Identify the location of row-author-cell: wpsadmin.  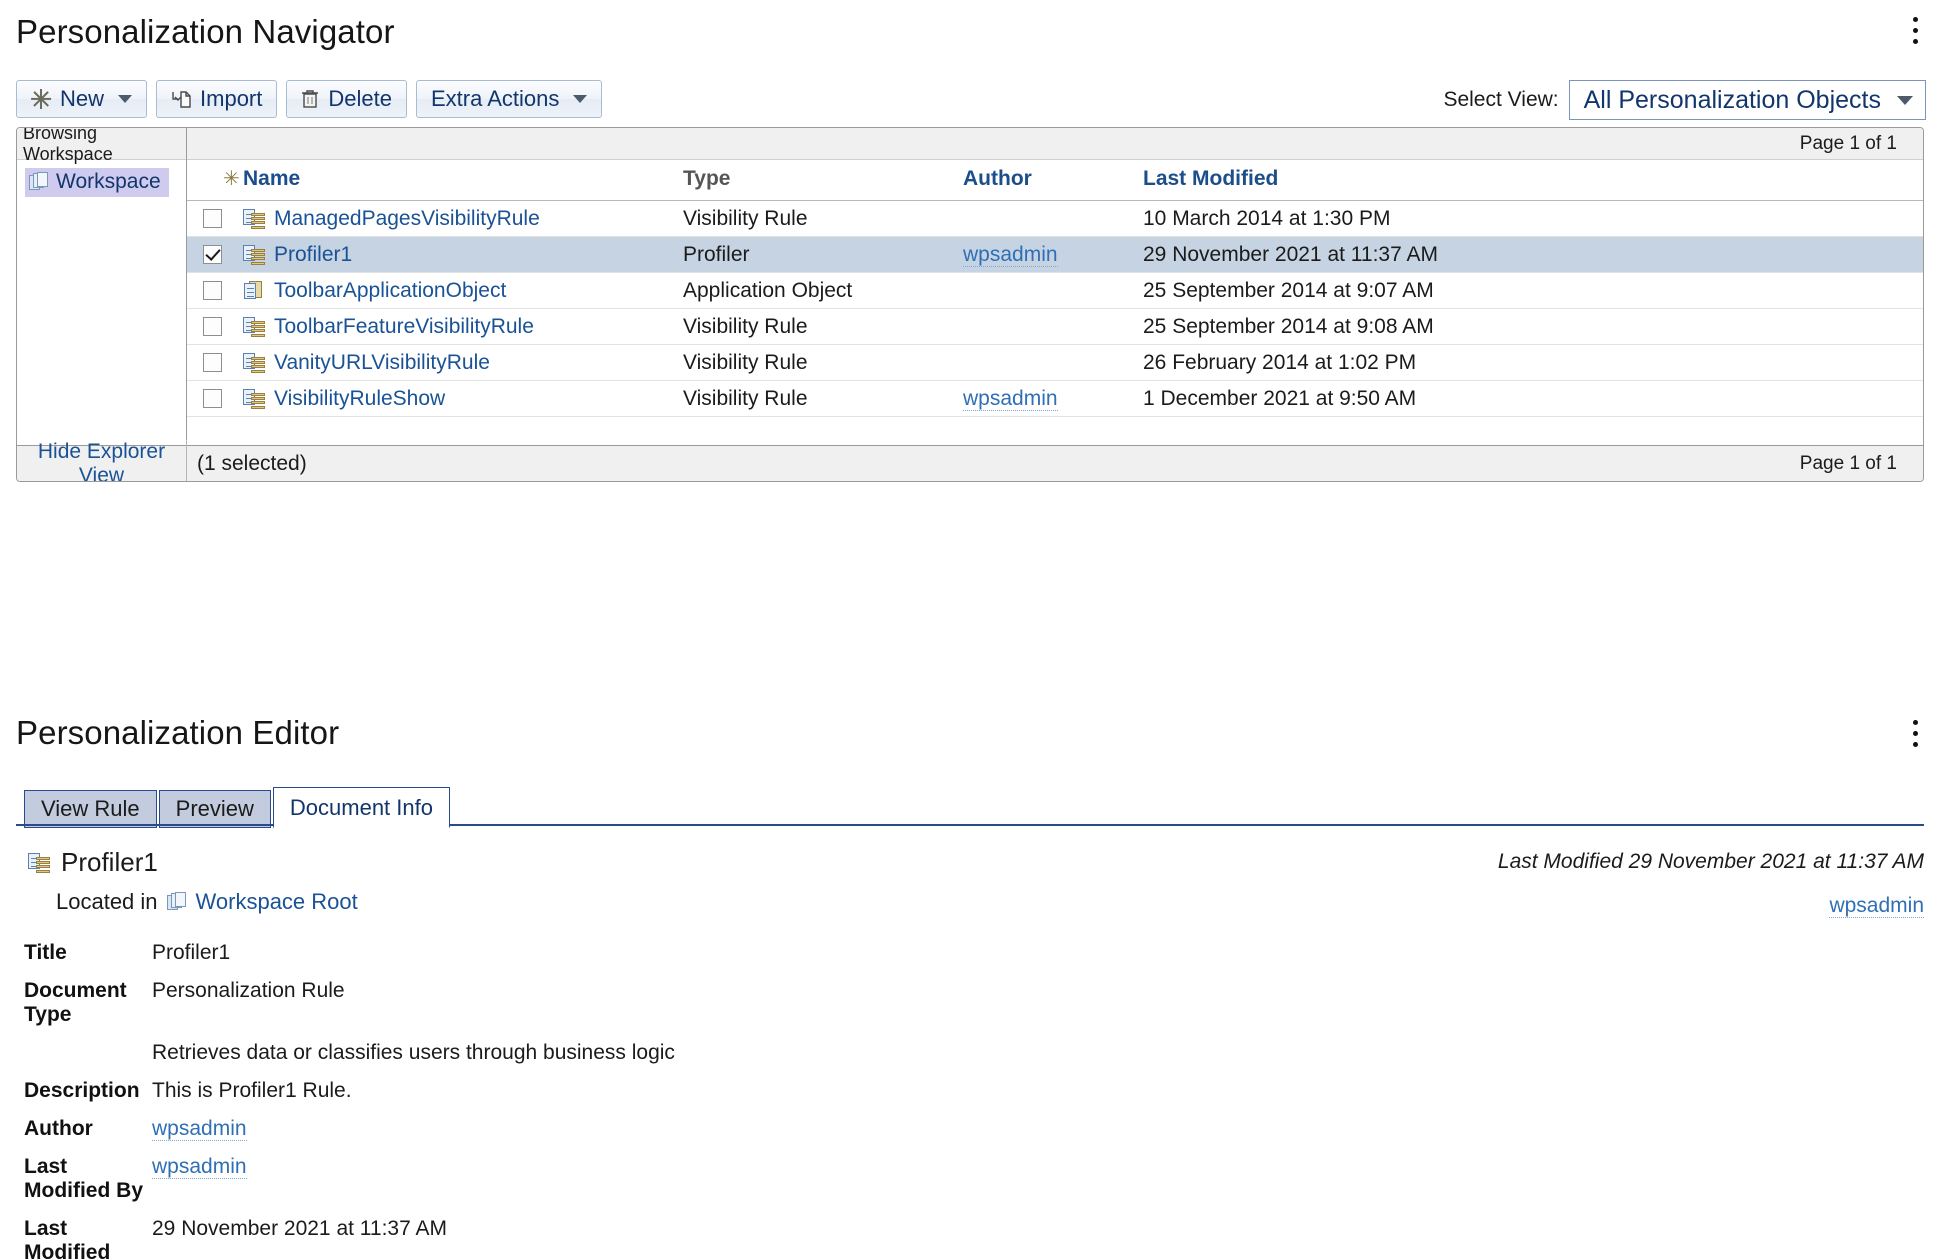
(1053, 254).